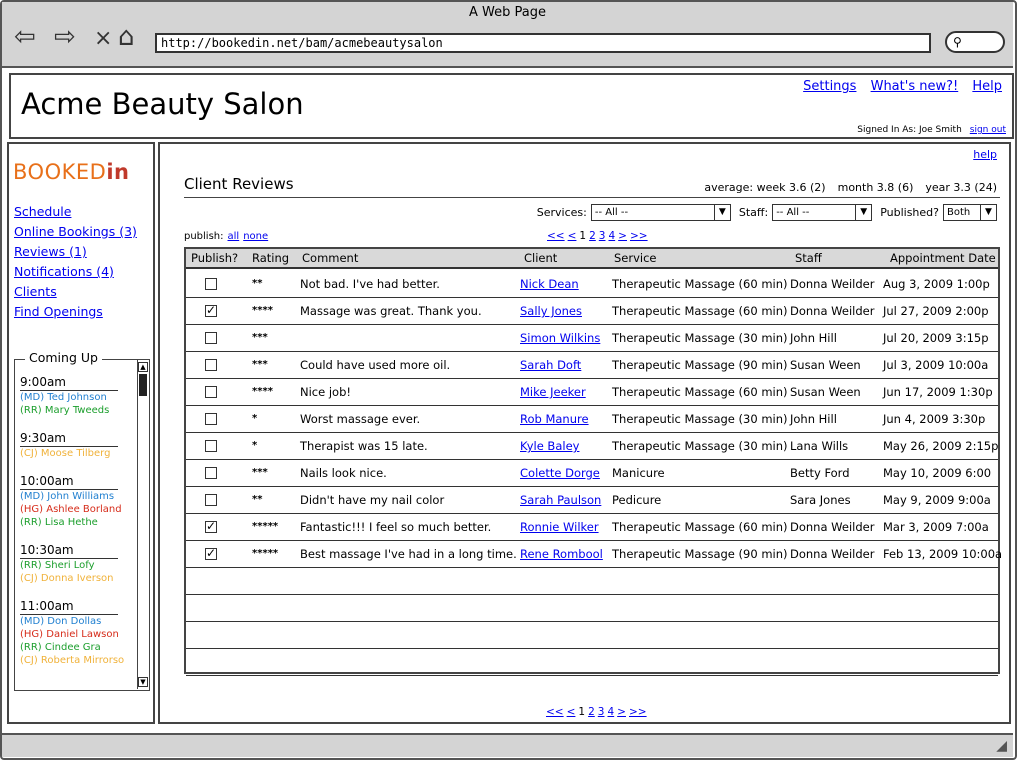 The image size is (1017, 760). What do you see at coordinates (985, 154) in the screenshot?
I see `help-link-main: help` at bounding box center [985, 154].